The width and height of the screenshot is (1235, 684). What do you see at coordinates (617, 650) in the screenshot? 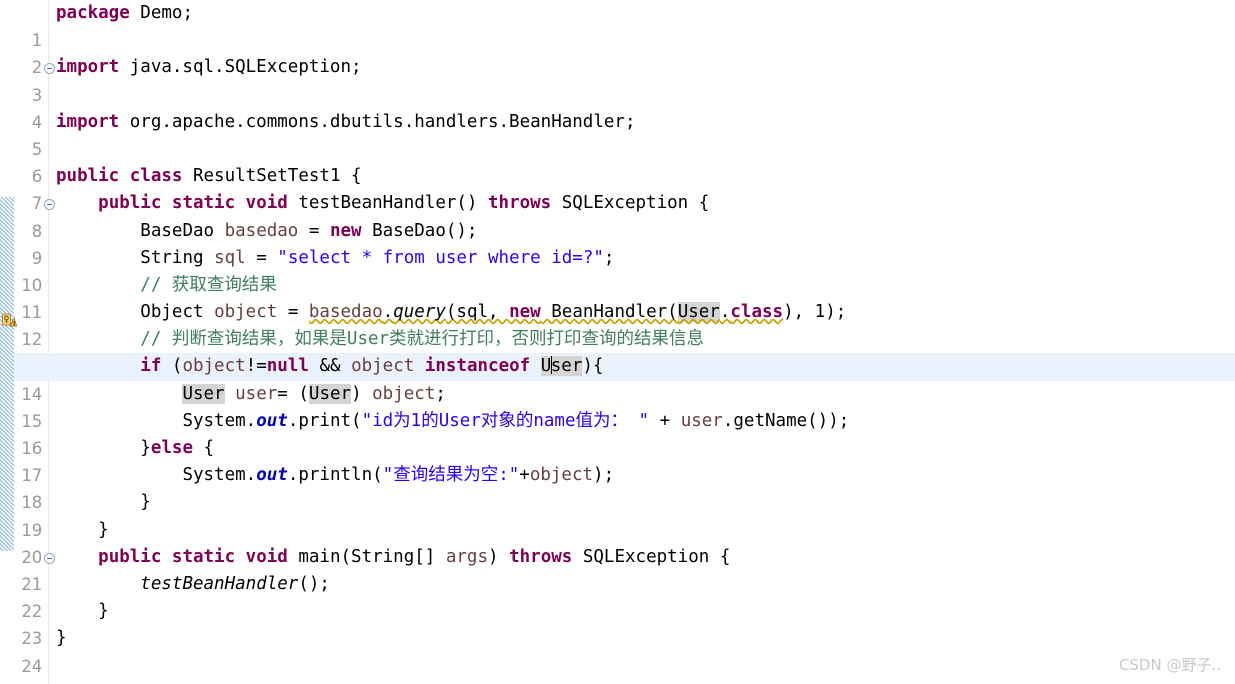
I see `code-line: 24 }` at bounding box center [617, 650].